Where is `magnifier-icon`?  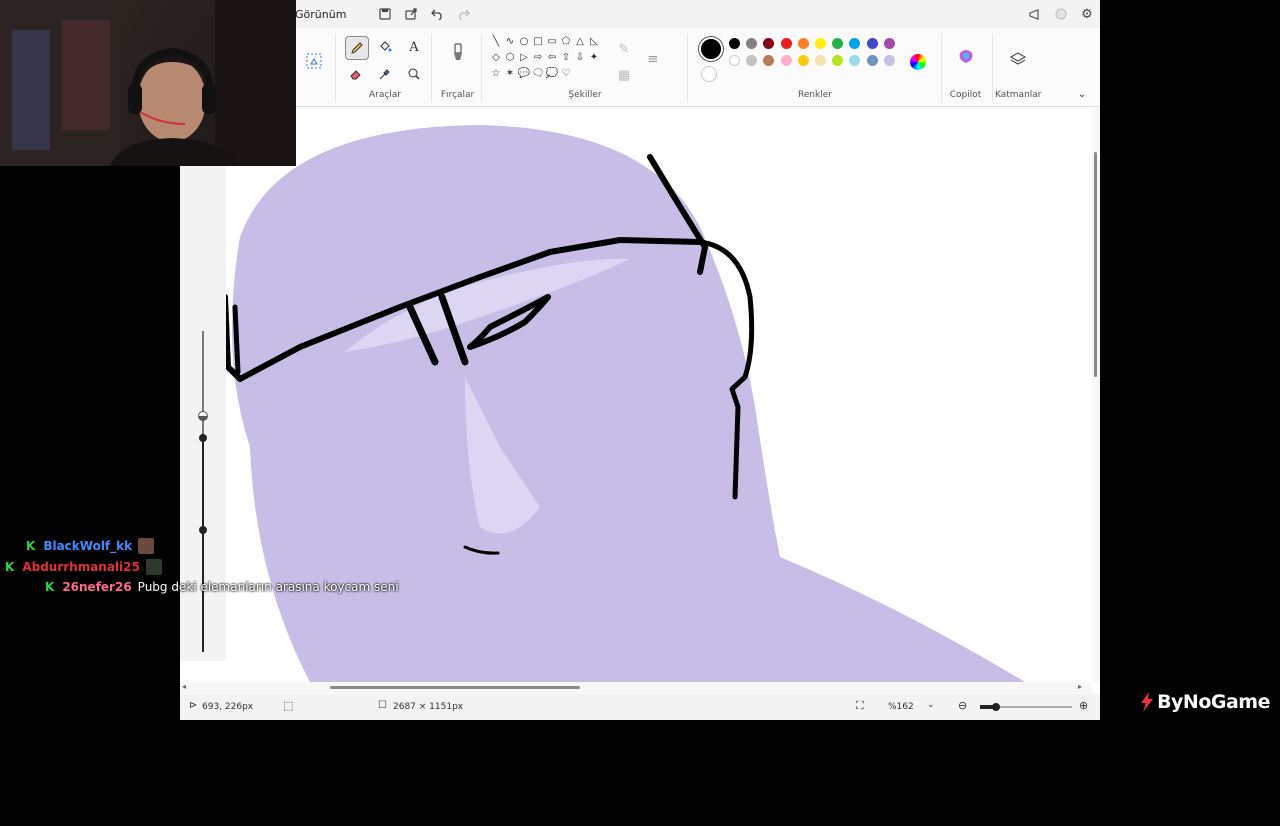 magnifier-icon is located at coordinates (414, 74).